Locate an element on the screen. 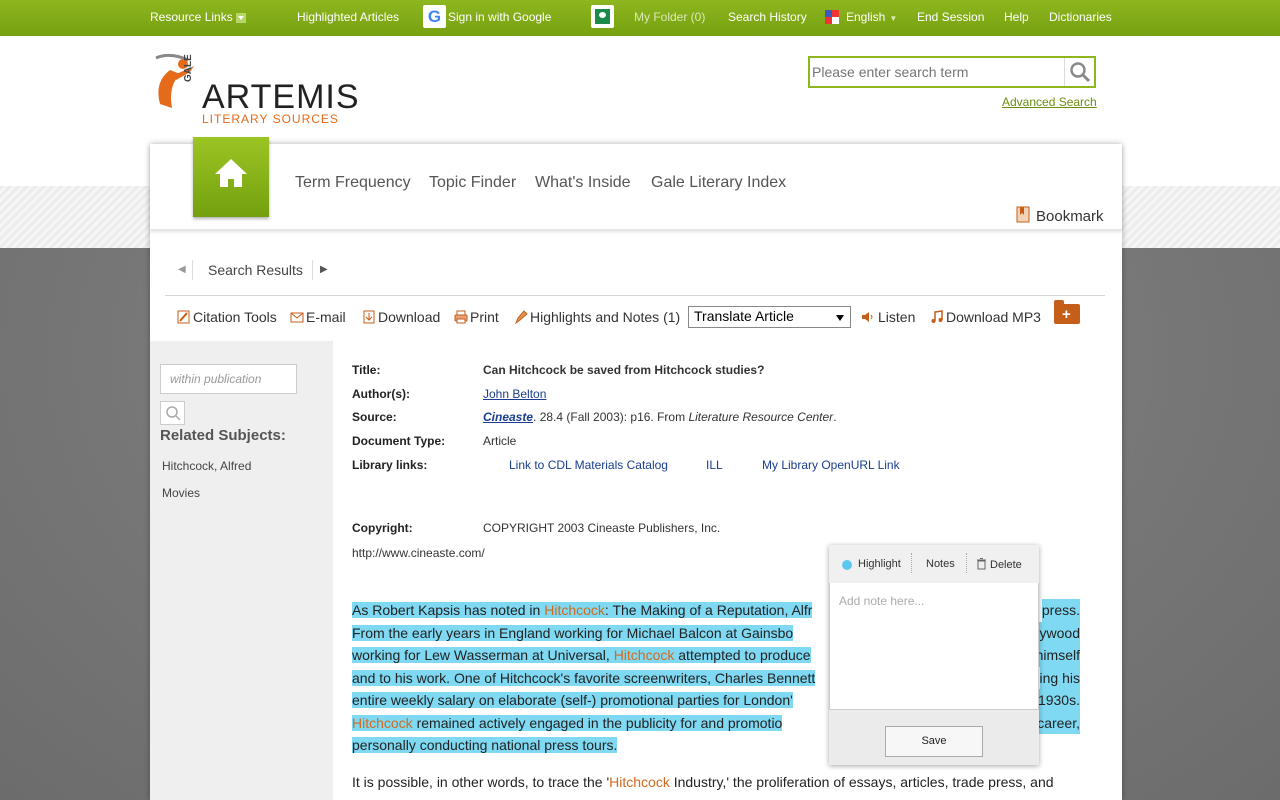  note-popup-header: Highlight Notes Delete is located at coordinates (934, 564).